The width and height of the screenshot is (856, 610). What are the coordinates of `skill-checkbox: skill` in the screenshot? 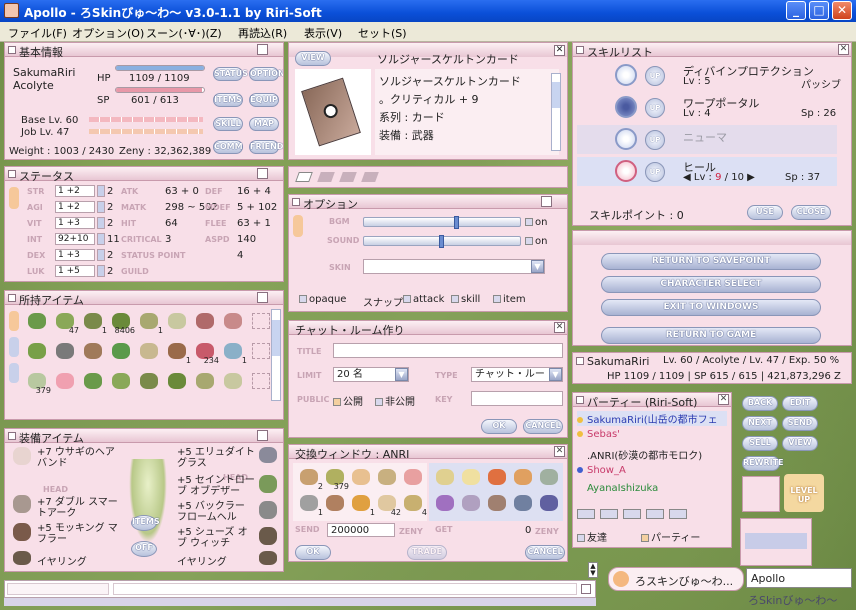 It's located at (465, 299).